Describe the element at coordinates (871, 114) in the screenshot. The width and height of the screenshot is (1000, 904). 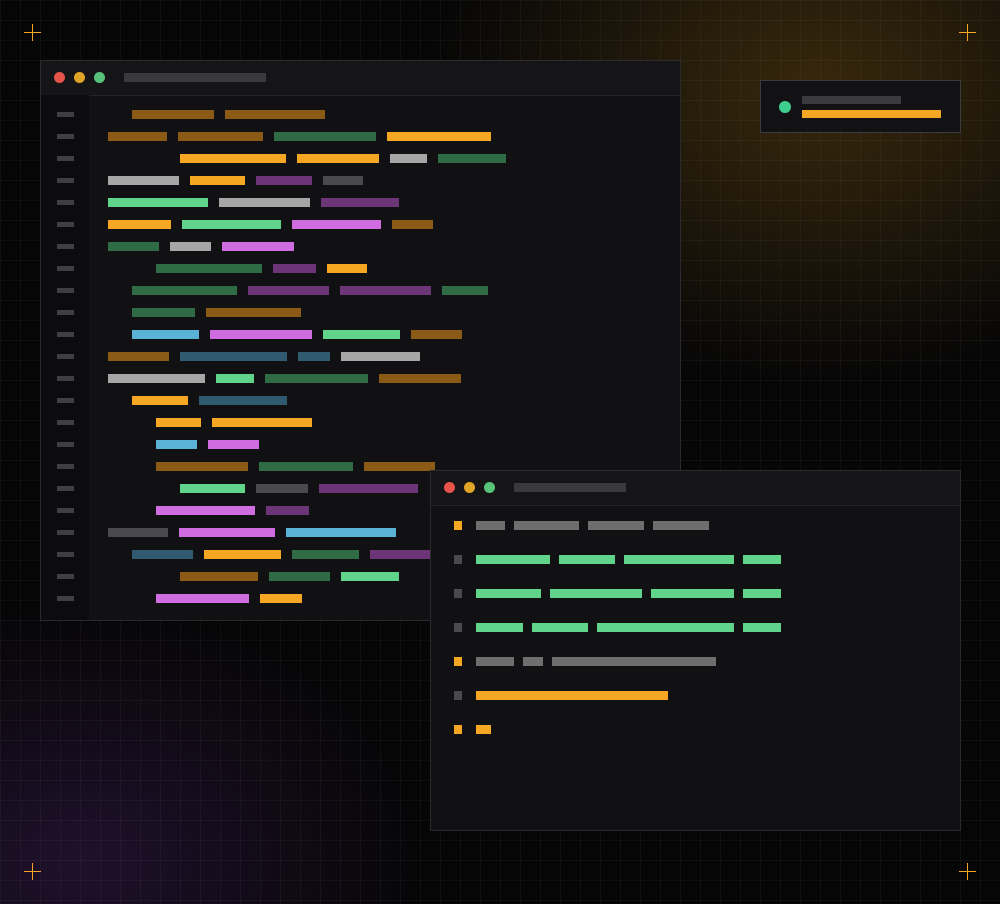
I see `notification-progress-bar` at that location.